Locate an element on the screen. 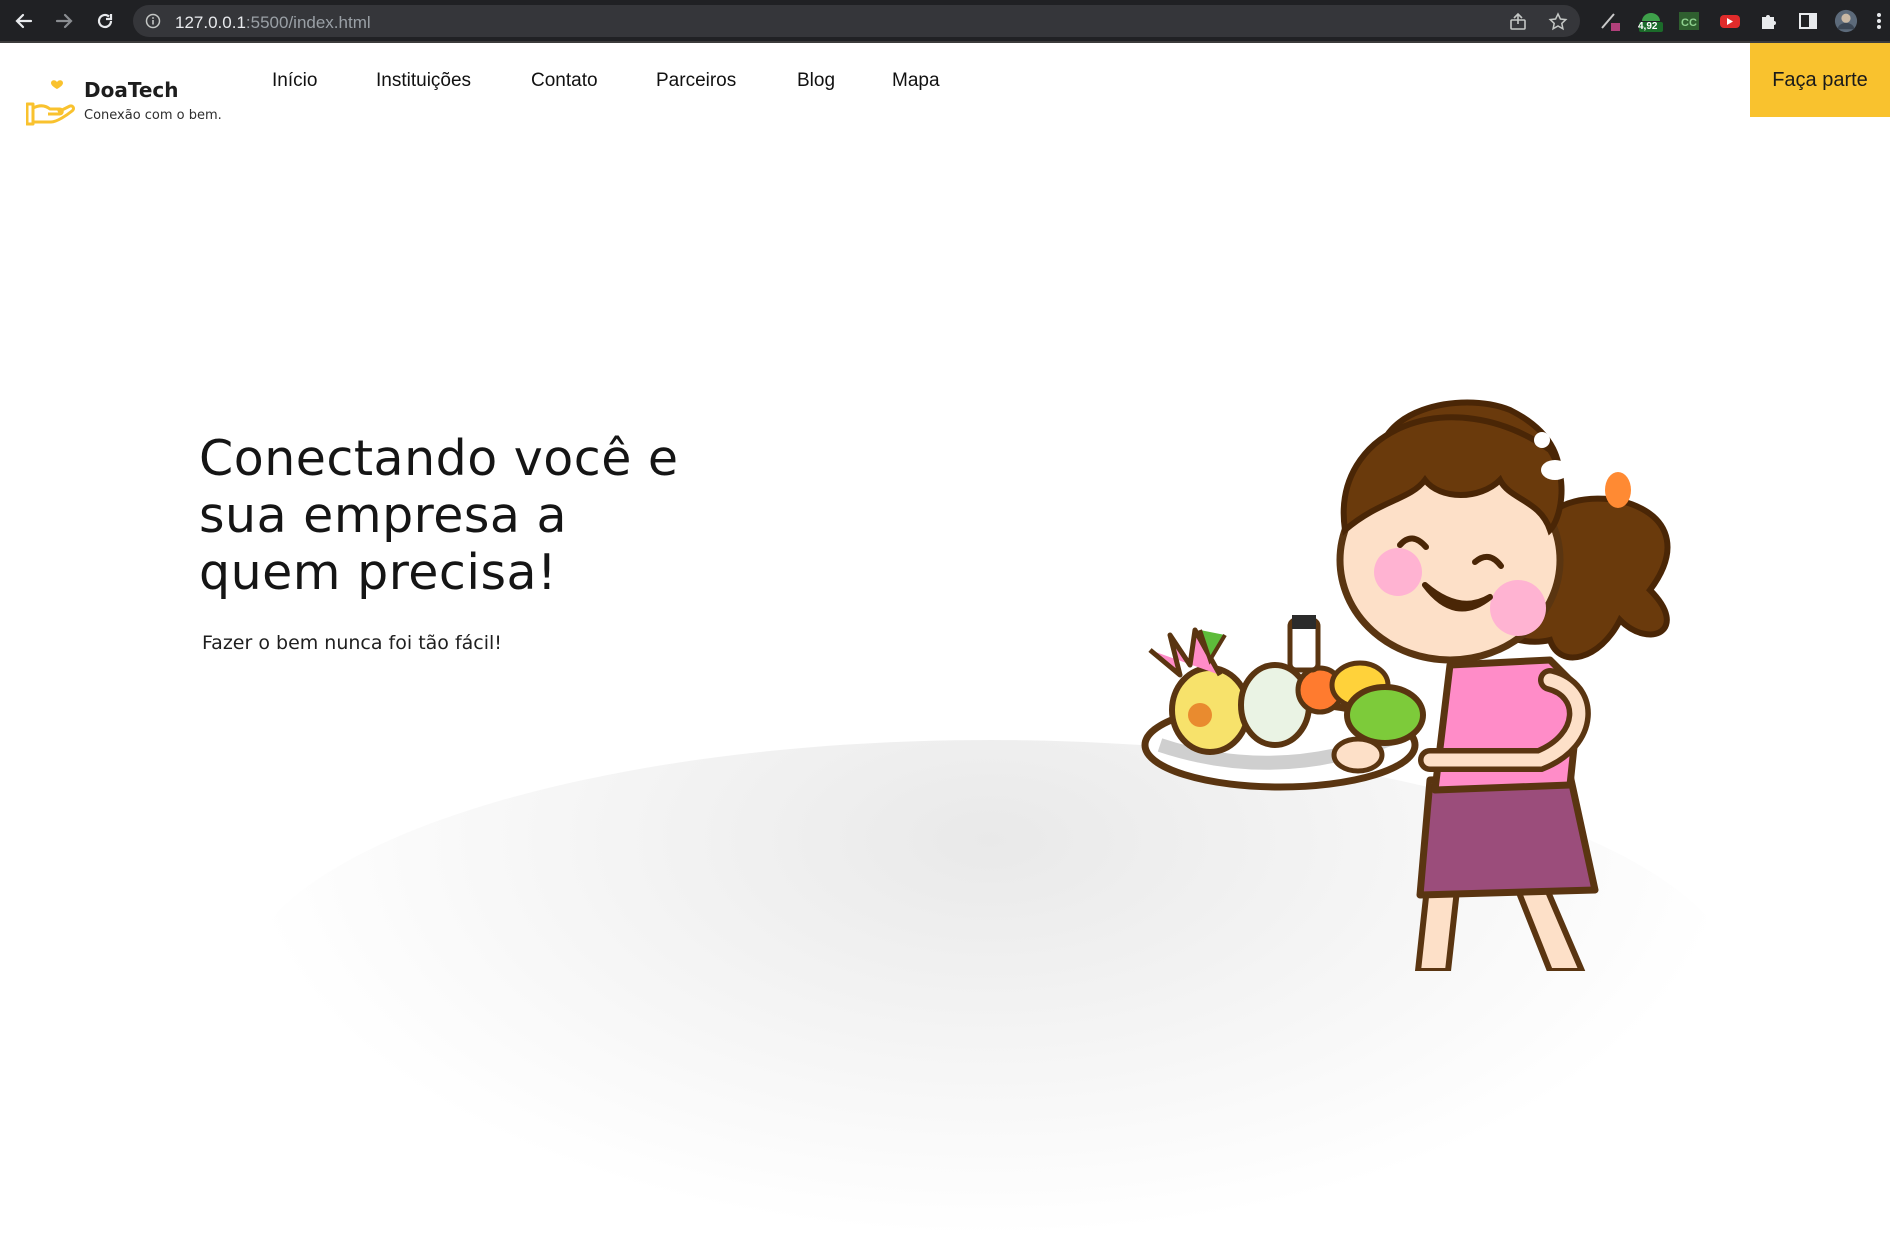 Image resolution: width=1890 pixels, height=1240 pixels. nav-instituicoes: Instituições is located at coordinates (423, 81).